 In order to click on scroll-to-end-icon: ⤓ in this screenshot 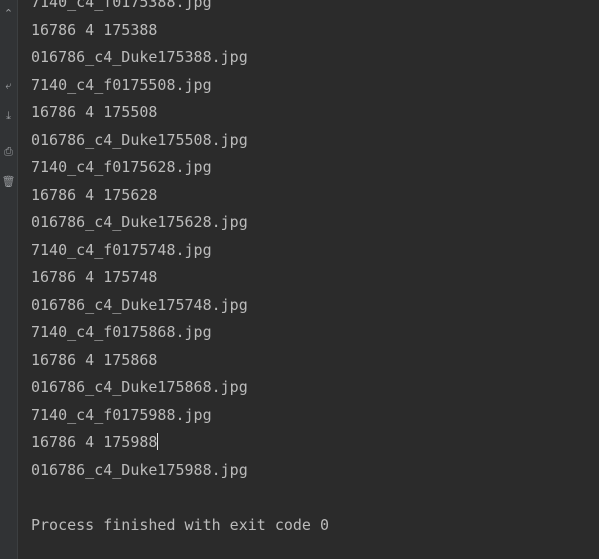, I will do `click(8, 115)`.